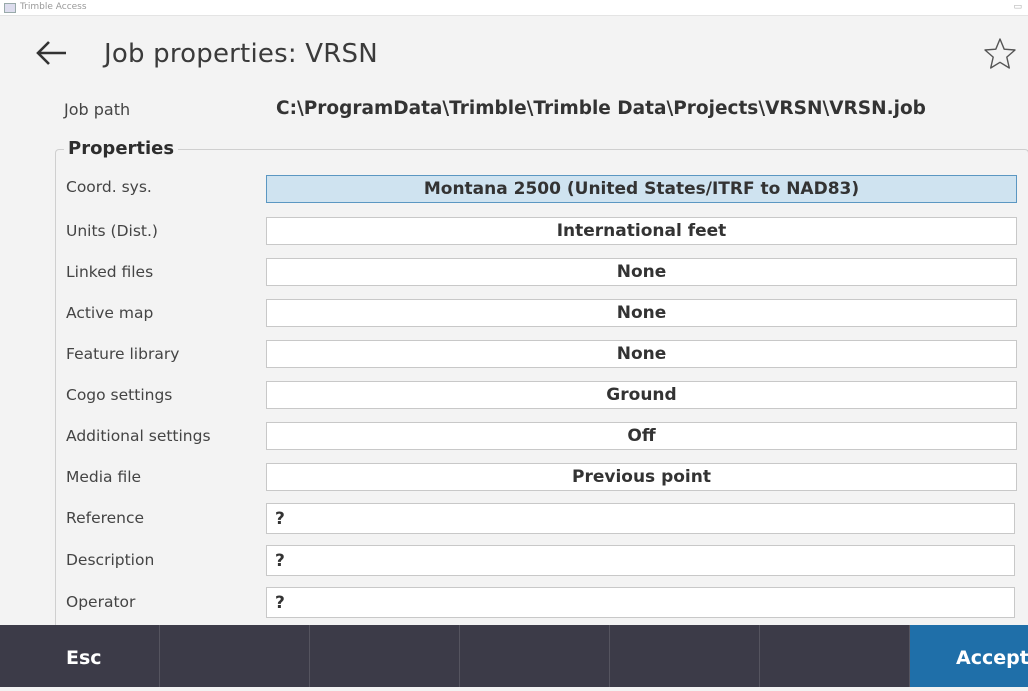  Describe the element at coordinates (105, 518) in the screenshot. I see `reference-label: Reference` at that location.